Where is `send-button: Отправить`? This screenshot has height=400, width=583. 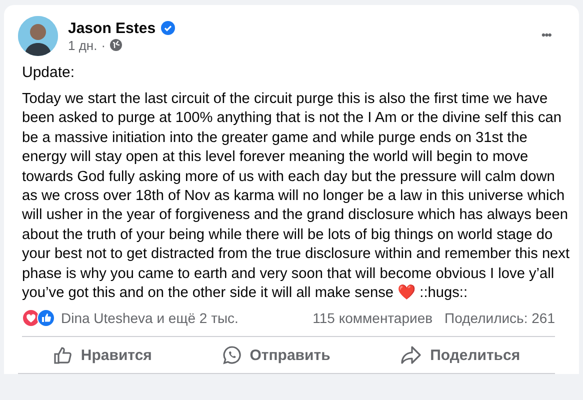
send-button: Отправить is located at coordinates (276, 355).